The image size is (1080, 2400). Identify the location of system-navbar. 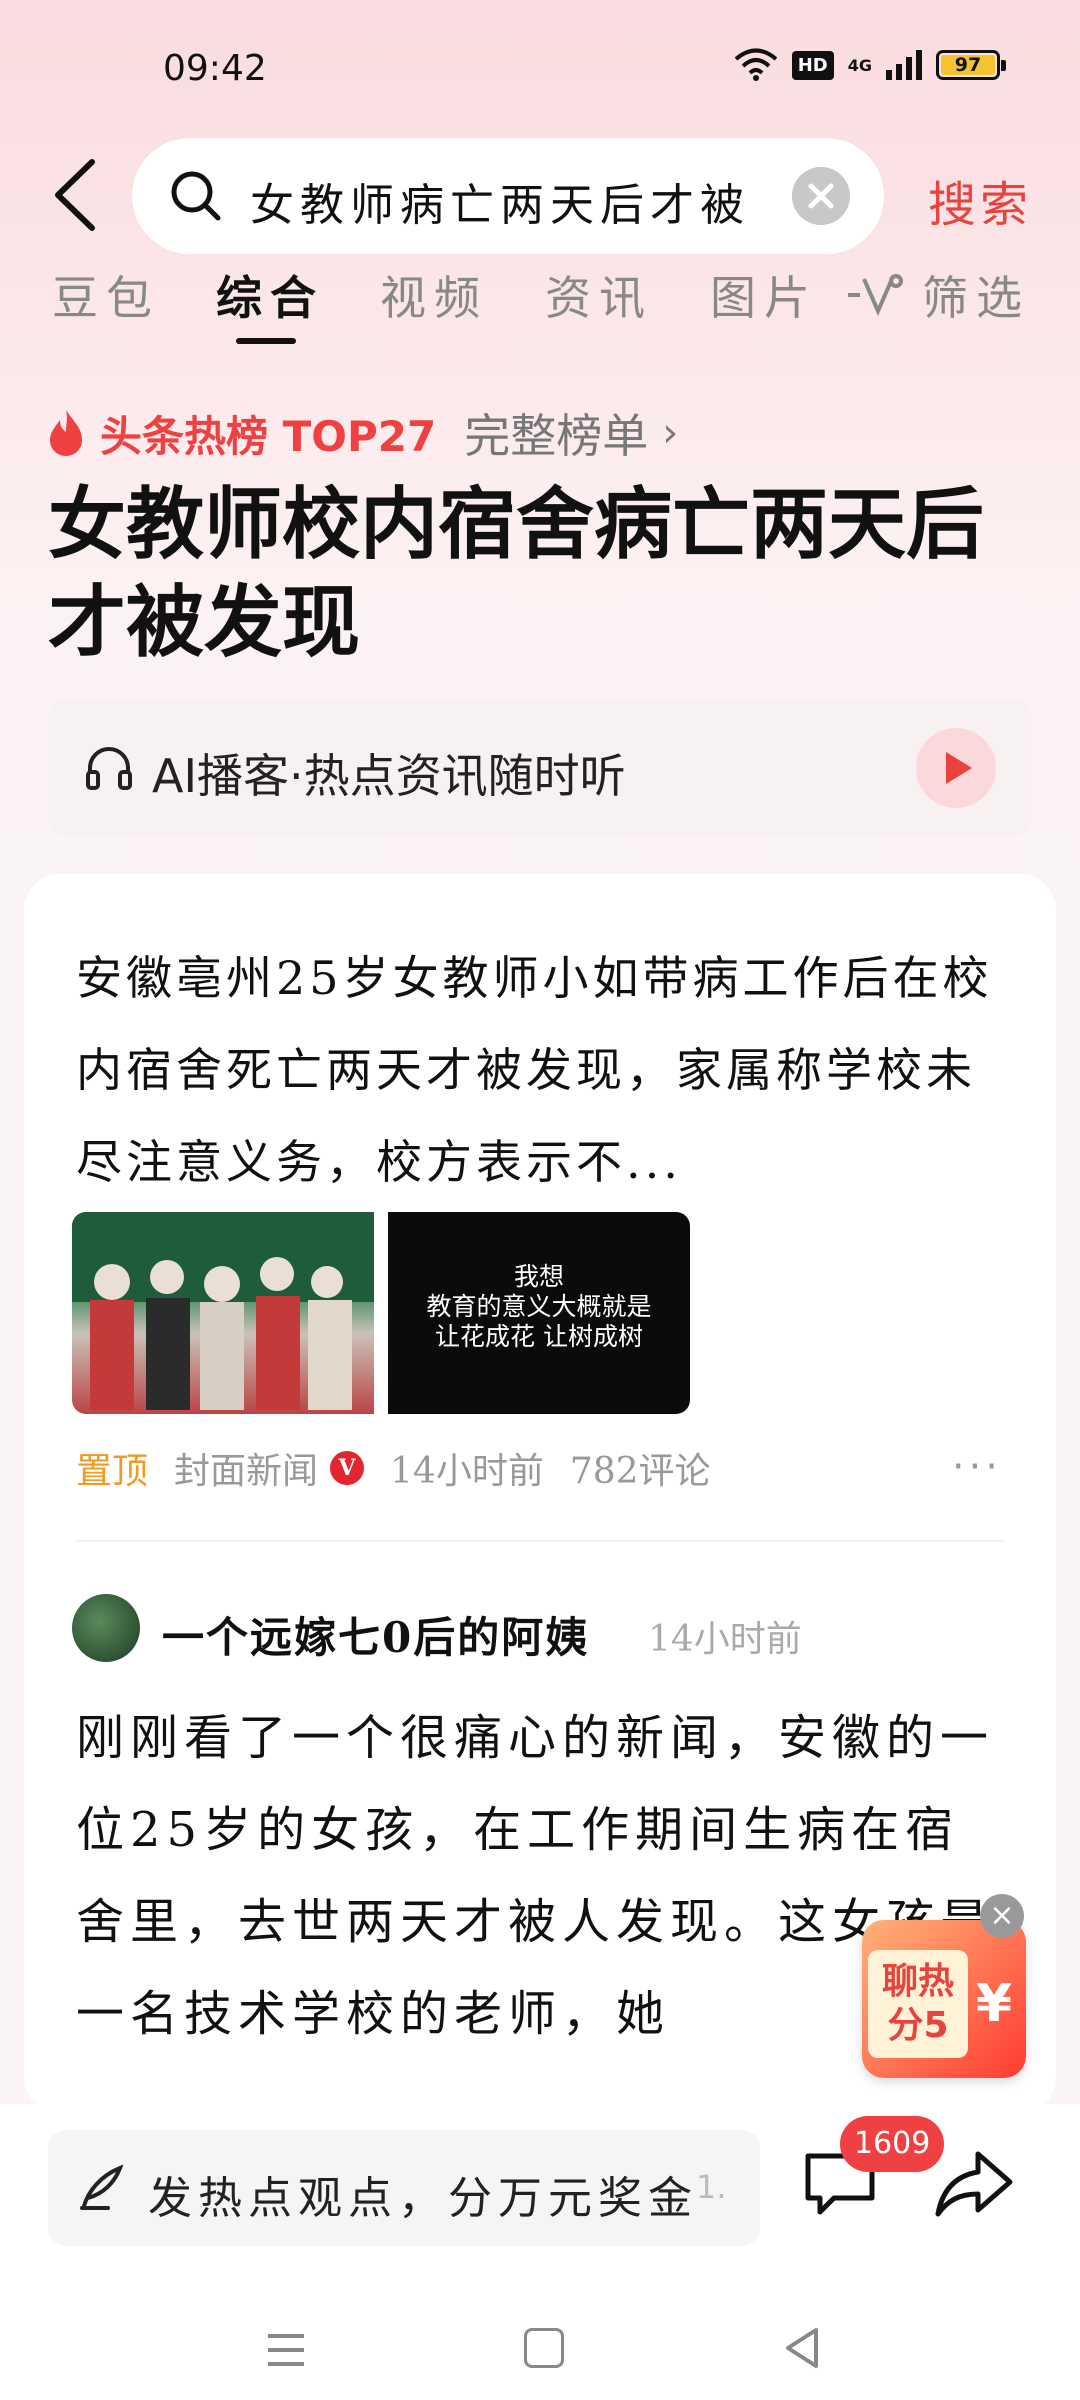
(540, 2345).